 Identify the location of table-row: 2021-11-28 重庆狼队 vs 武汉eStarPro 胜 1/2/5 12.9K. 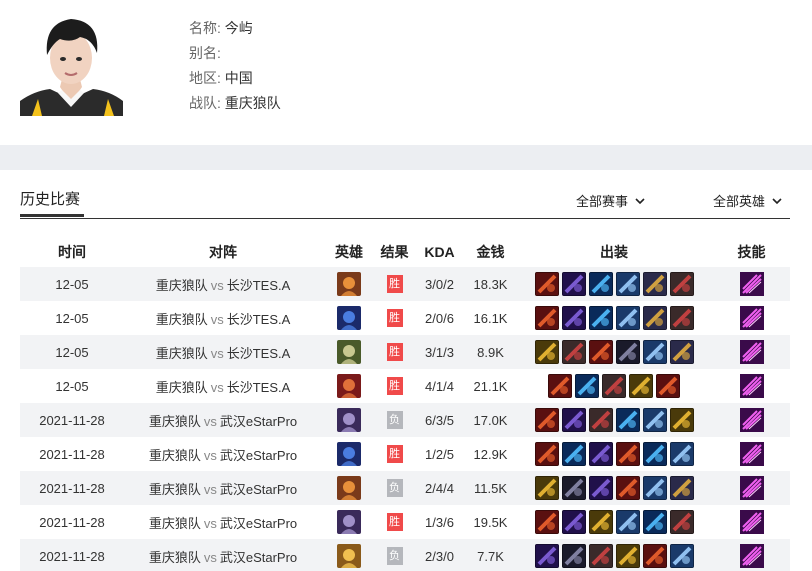
(405, 454).